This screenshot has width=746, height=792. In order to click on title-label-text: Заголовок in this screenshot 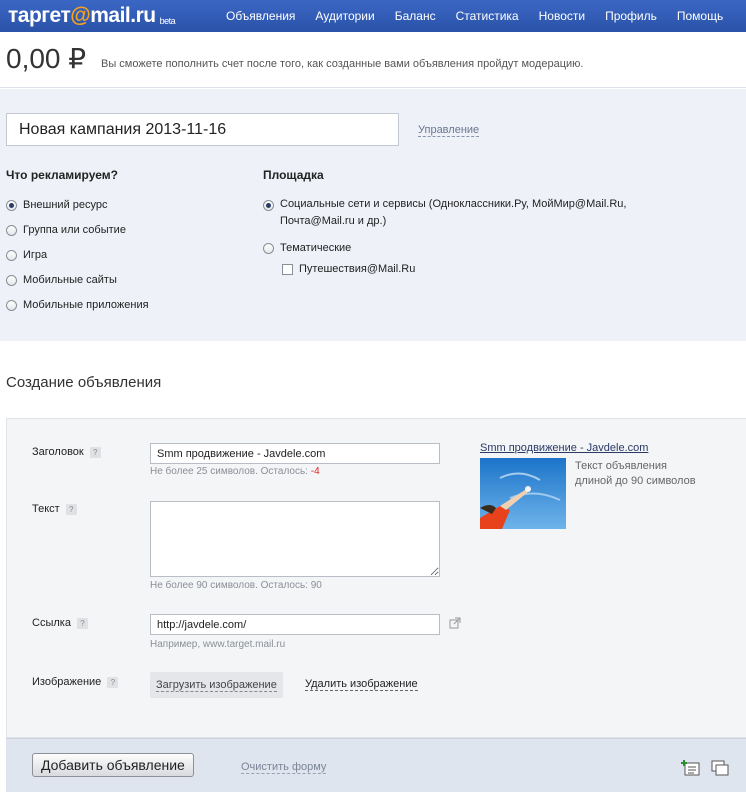, I will do `click(58, 452)`.